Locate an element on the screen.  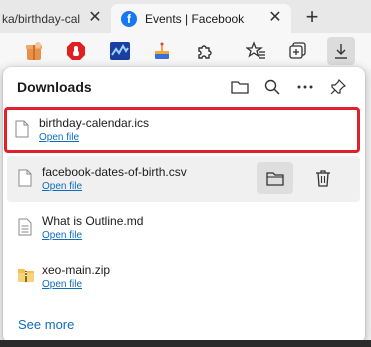
waveform-extension-icon is located at coordinates (120, 51).